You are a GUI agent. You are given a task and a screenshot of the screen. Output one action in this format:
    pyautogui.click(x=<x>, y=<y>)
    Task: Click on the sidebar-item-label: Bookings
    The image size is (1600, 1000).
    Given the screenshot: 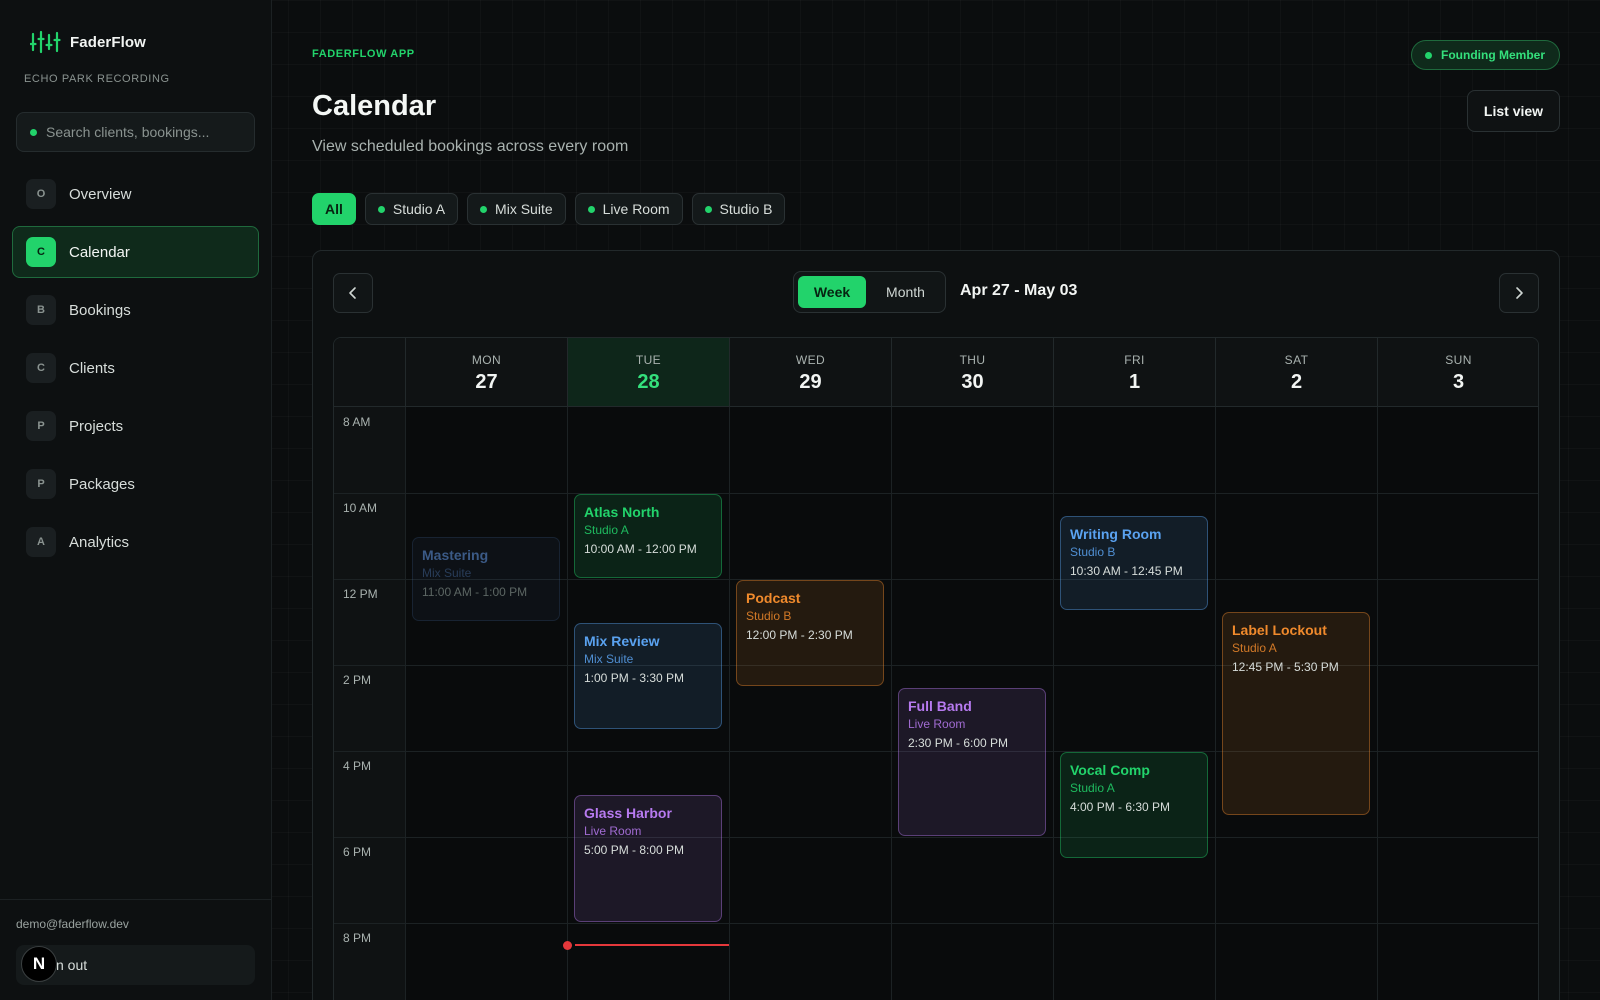 What is the action you would take?
    pyautogui.click(x=100, y=310)
    